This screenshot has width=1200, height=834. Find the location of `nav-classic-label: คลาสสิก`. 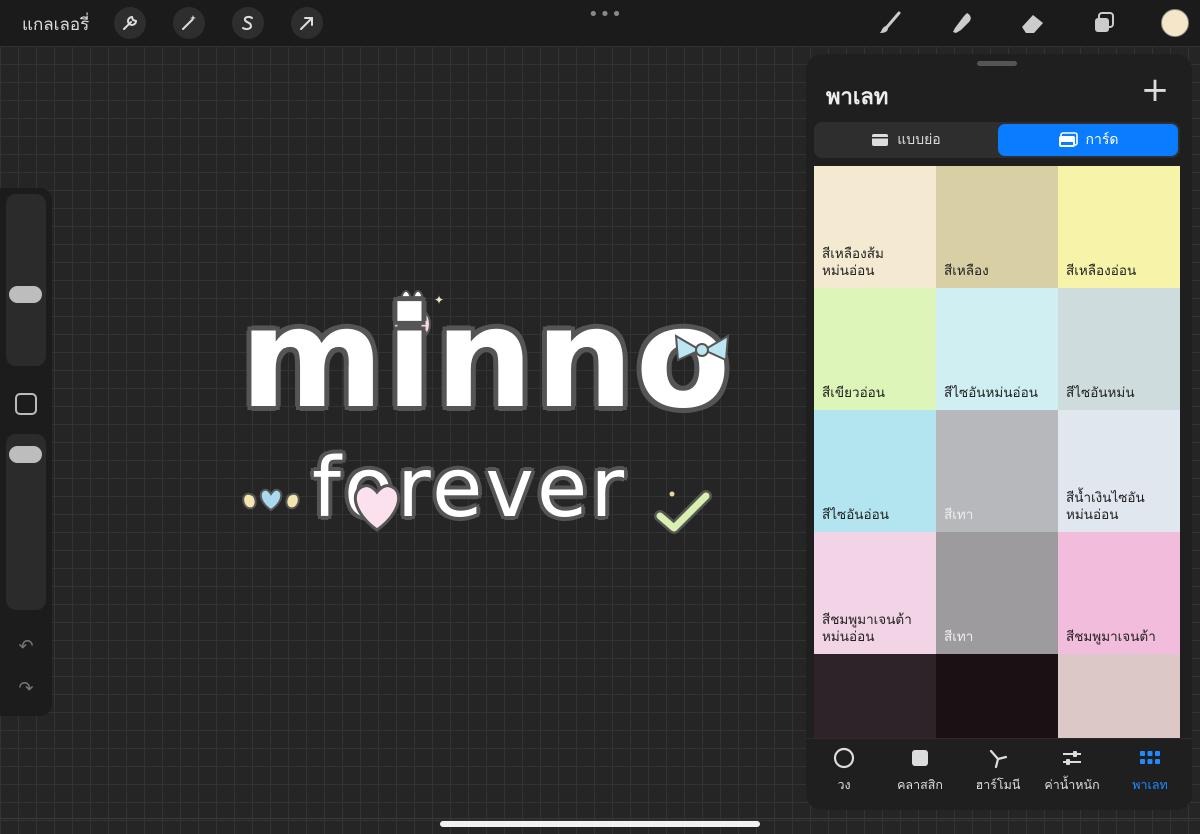

nav-classic-label: คลาสสิก is located at coordinates (920, 784).